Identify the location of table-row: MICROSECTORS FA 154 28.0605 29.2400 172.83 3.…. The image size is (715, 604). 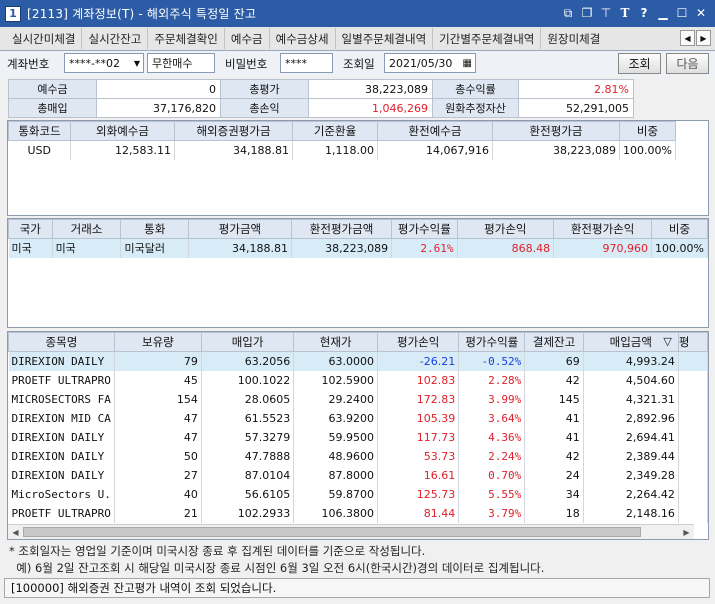
(358, 399).